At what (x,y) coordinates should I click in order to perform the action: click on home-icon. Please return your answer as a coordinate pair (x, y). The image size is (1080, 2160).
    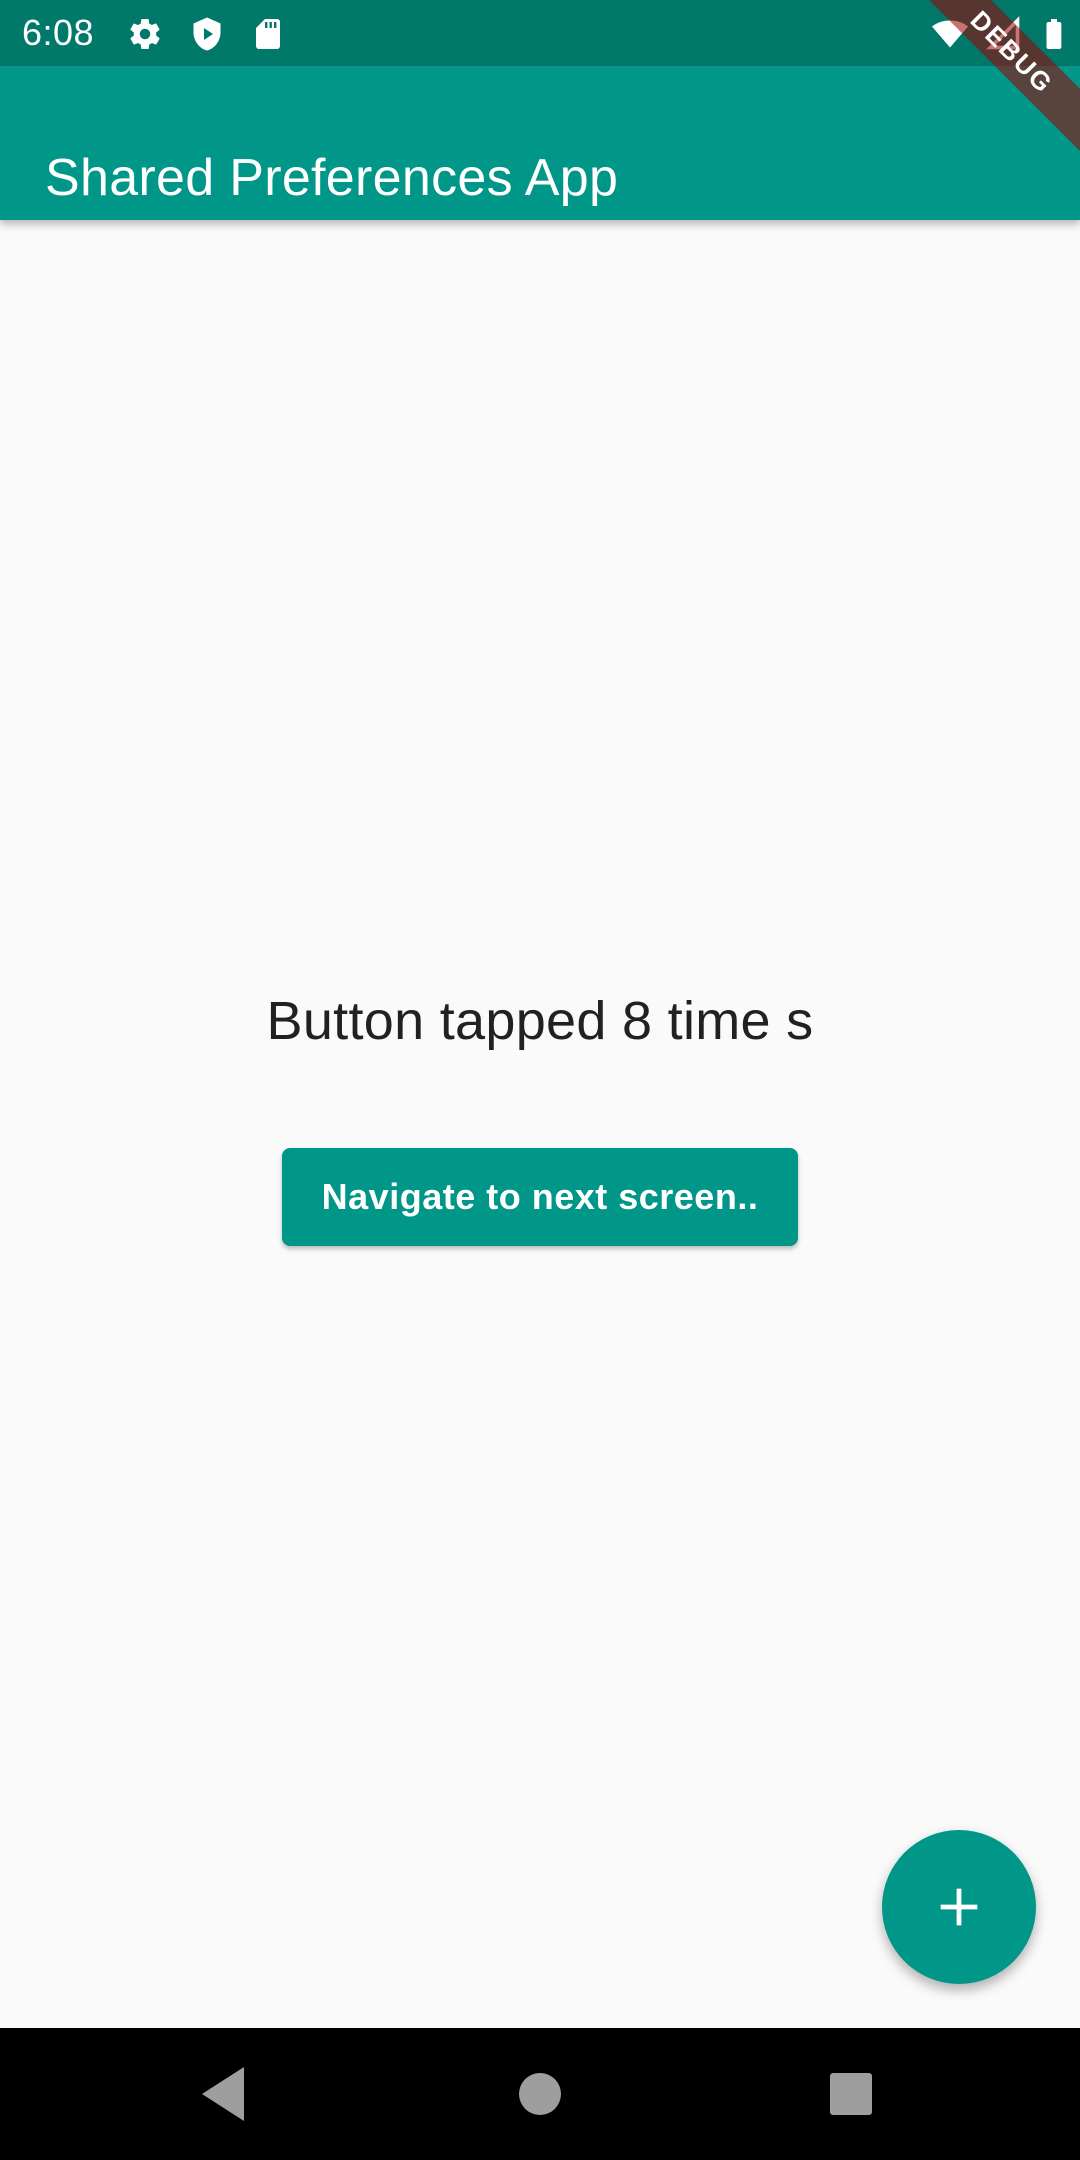
    Looking at the image, I should click on (540, 2094).